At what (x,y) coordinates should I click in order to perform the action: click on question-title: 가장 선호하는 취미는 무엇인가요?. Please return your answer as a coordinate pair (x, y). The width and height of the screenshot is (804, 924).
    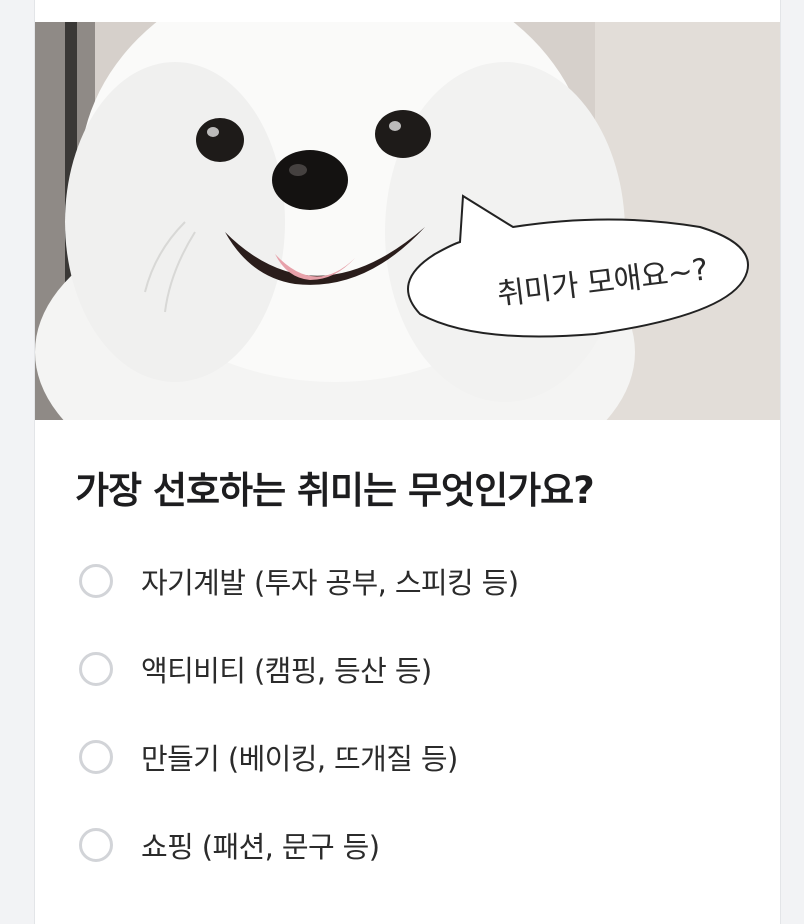
    Looking at the image, I should click on (335, 490).